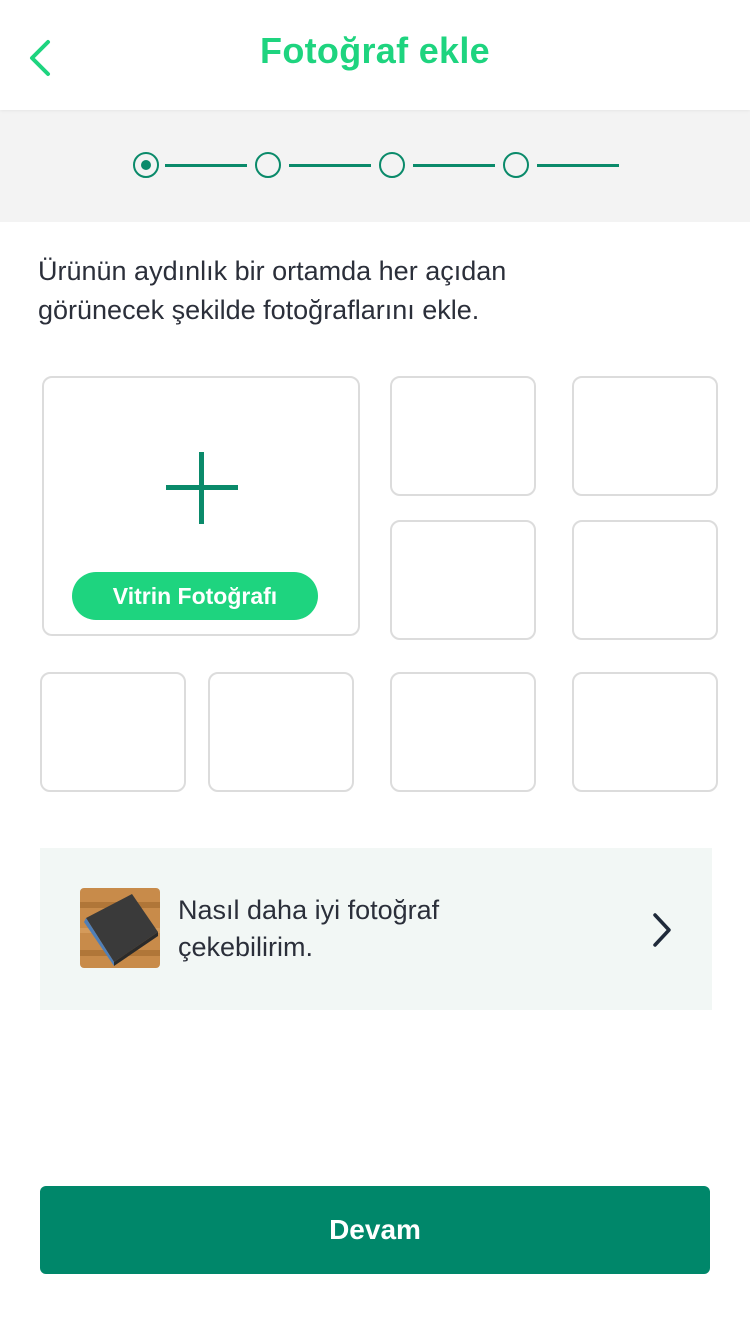 The height and width of the screenshot is (1334, 750). I want to click on continue-button: Devam, so click(375, 1230).